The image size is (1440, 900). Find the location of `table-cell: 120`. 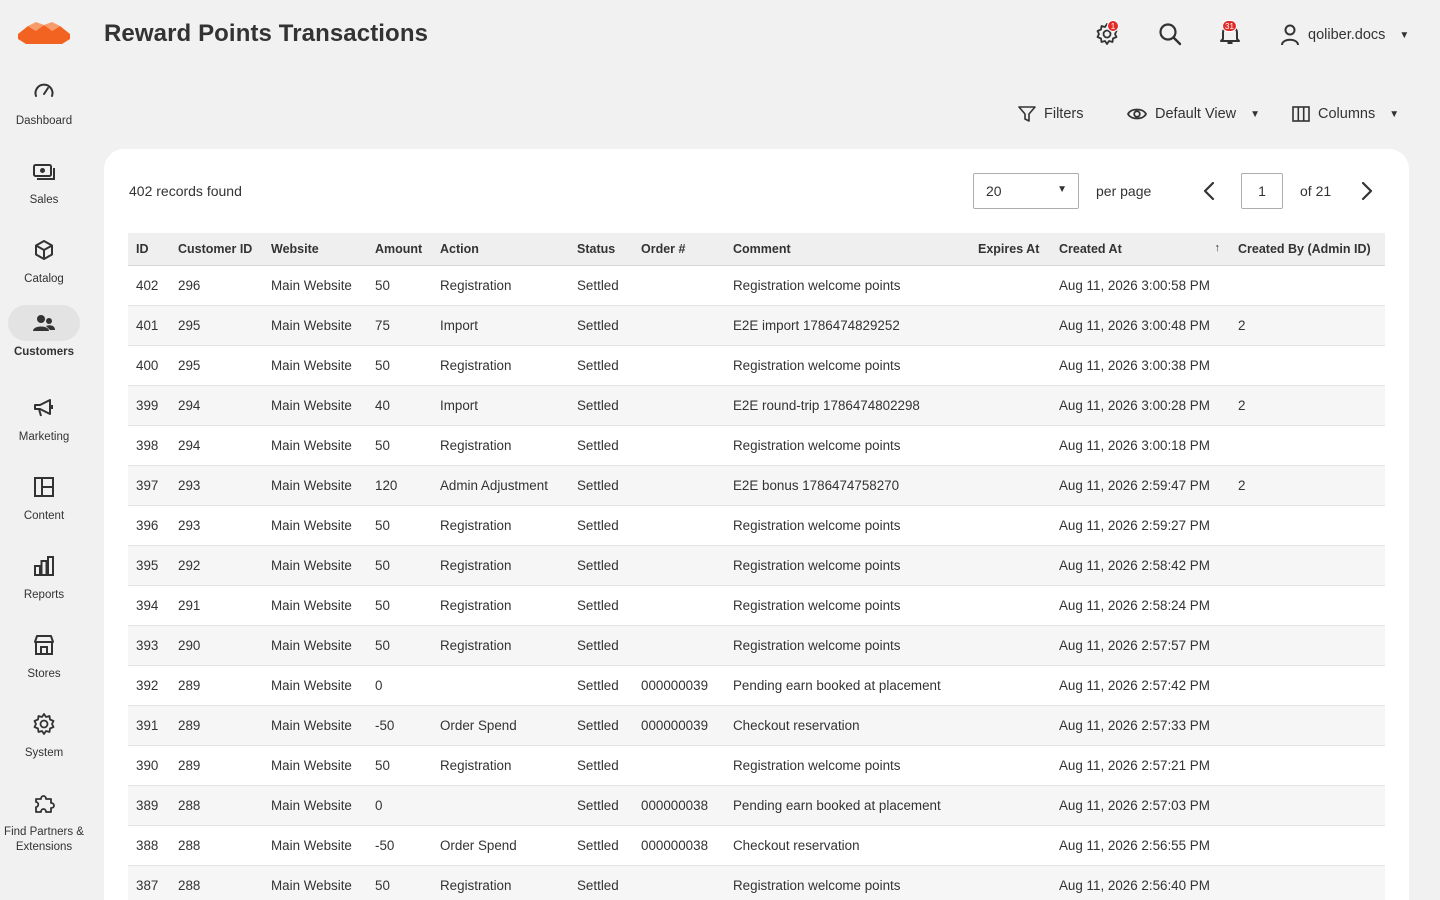

table-cell: 120 is located at coordinates (399, 485).